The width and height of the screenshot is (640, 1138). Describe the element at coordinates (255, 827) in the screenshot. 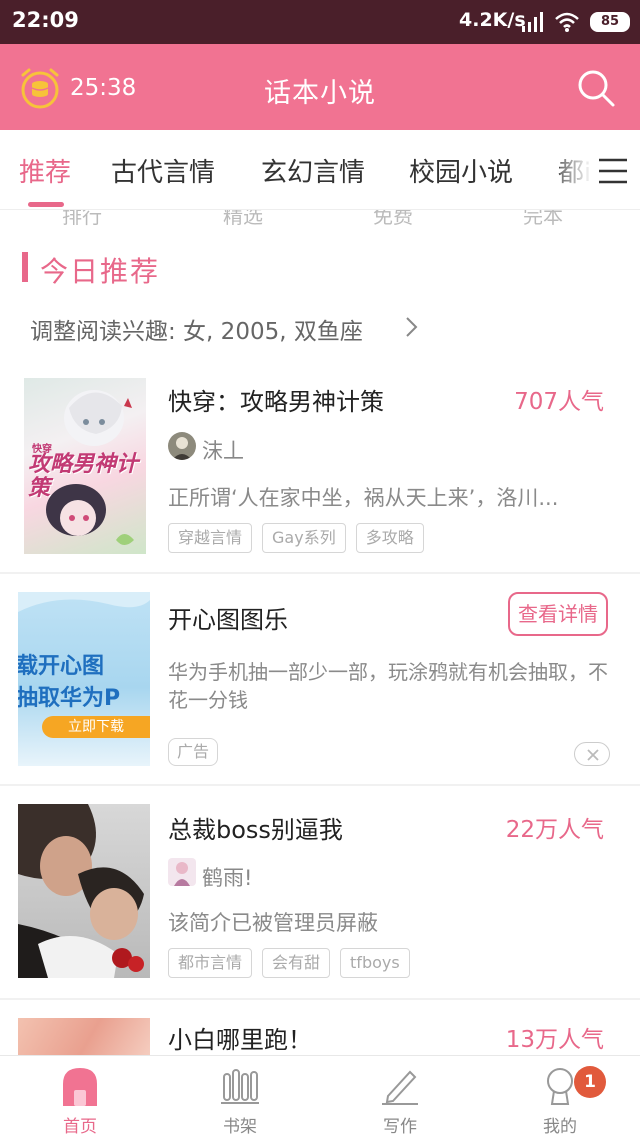

I see `book-title: 总裁boss别逼我` at that location.